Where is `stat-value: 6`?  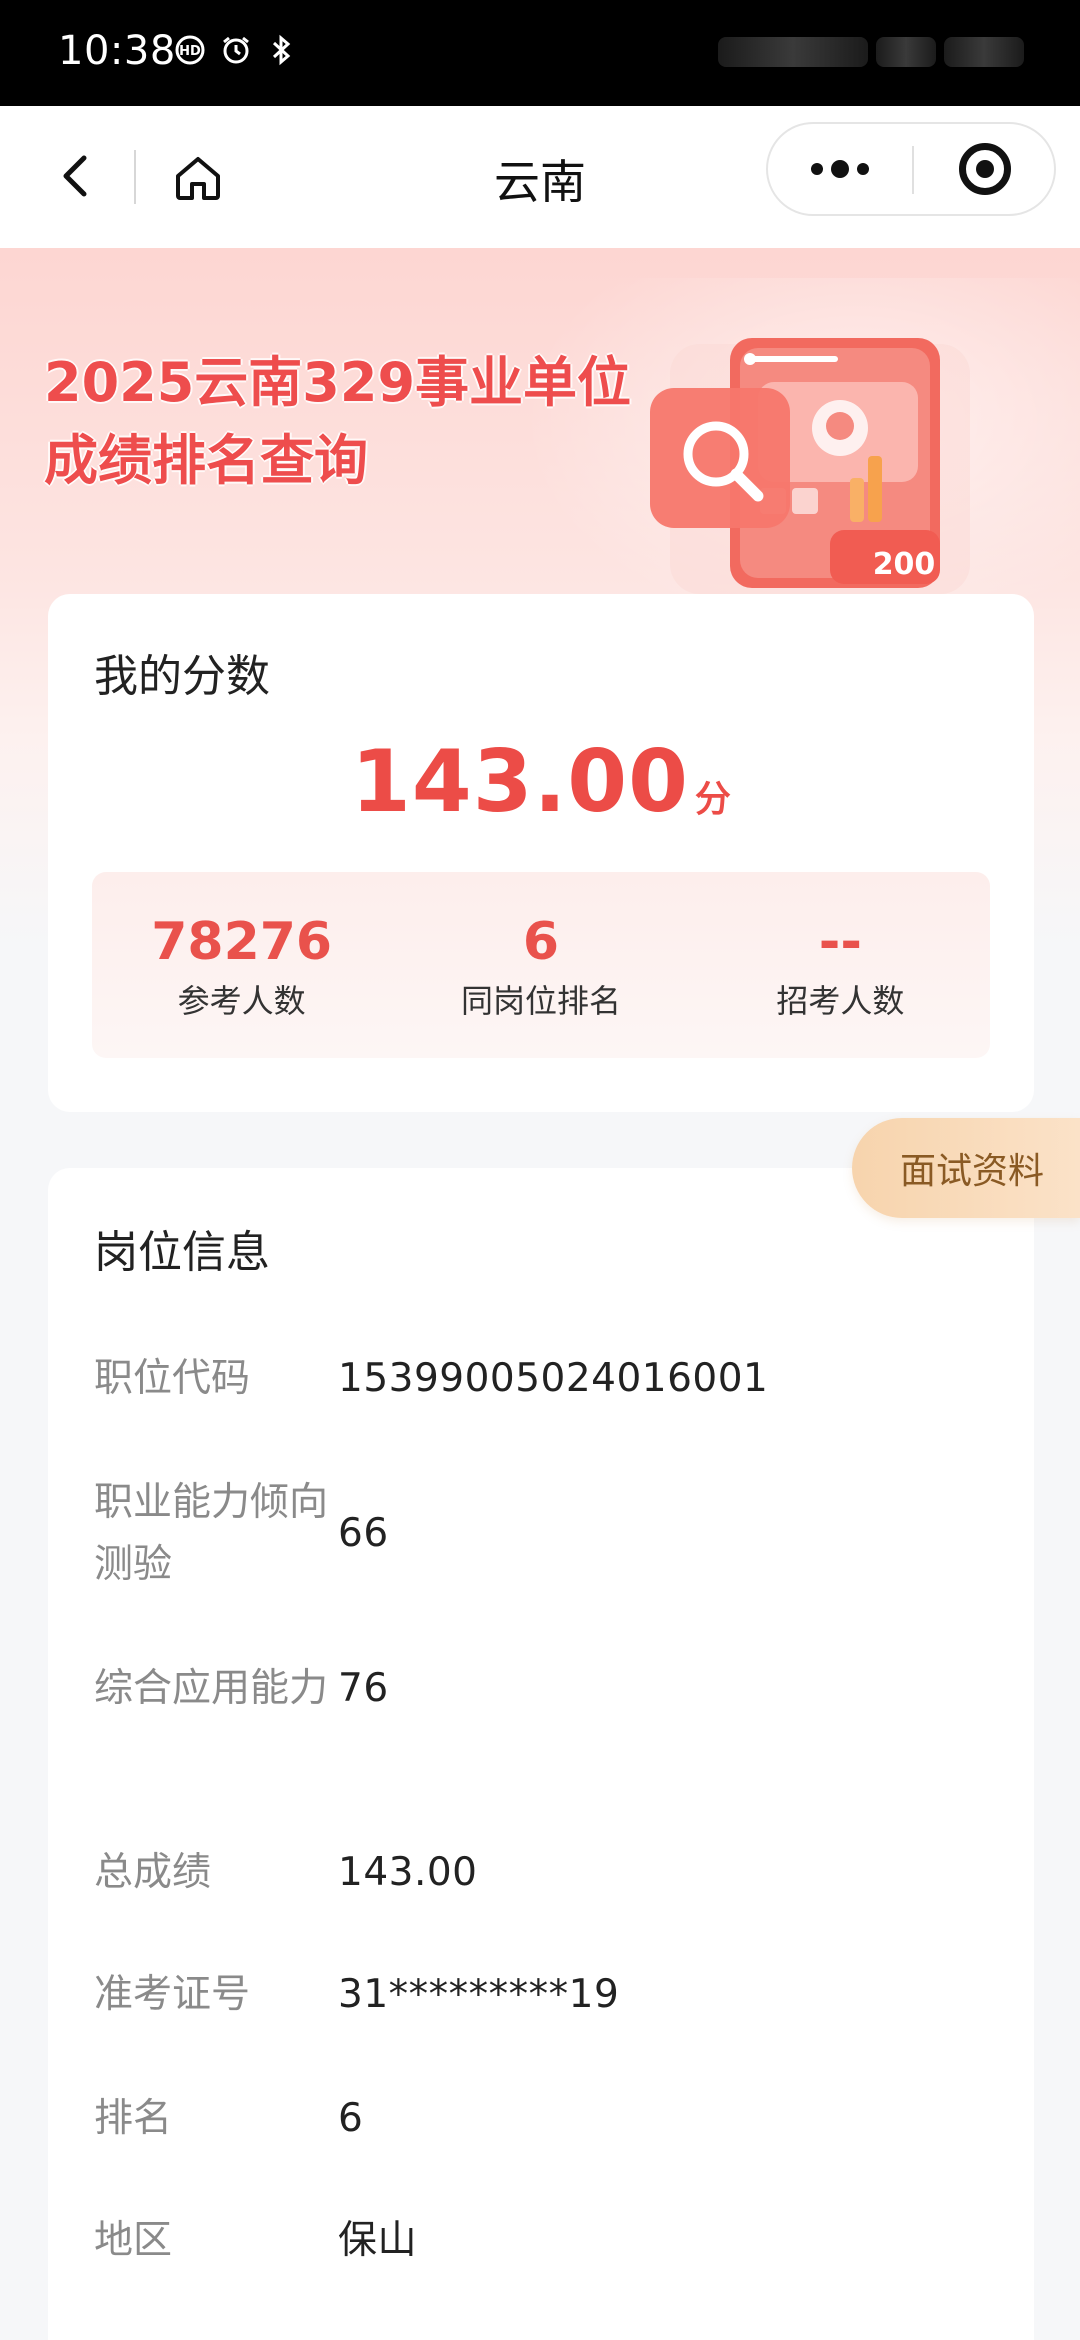 stat-value: 6 is located at coordinates (541, 942).